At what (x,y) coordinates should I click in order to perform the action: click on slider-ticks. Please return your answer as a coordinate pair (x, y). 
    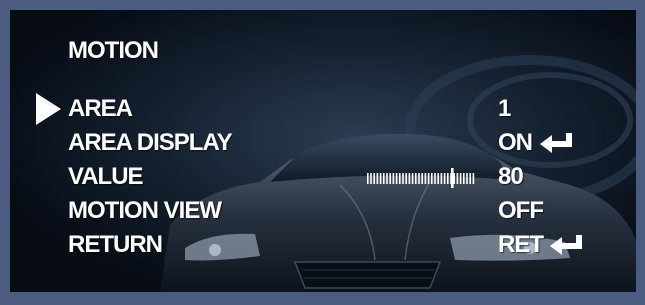
    Looking at the image, I should click on (421, 178).